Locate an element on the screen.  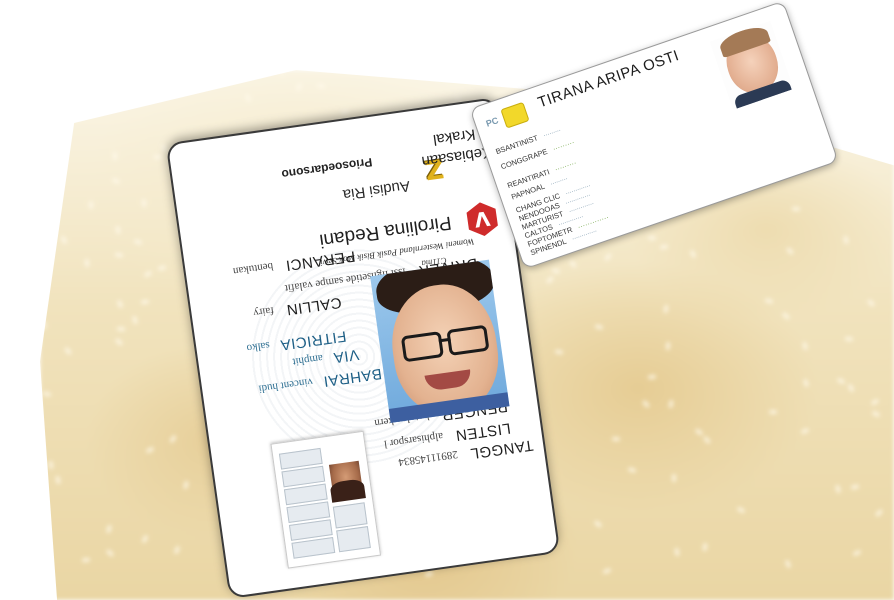
row-value: amphit is located at coordinates (307, 359).